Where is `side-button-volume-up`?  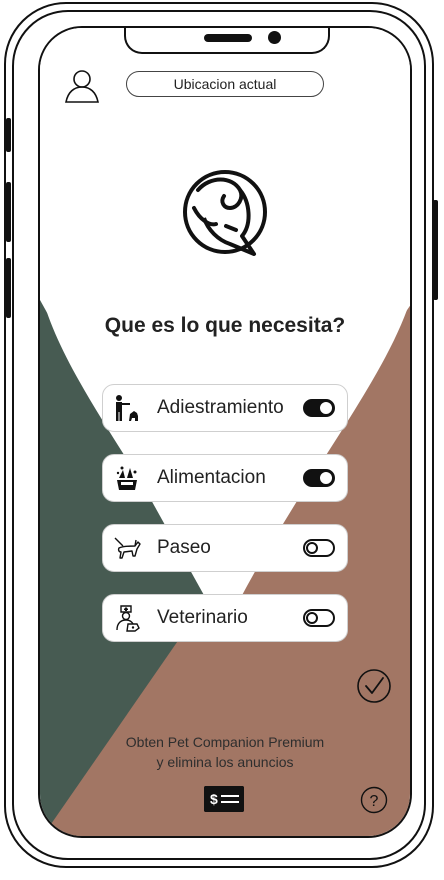 side-button-volume-up is located at coordinates (8, 212).